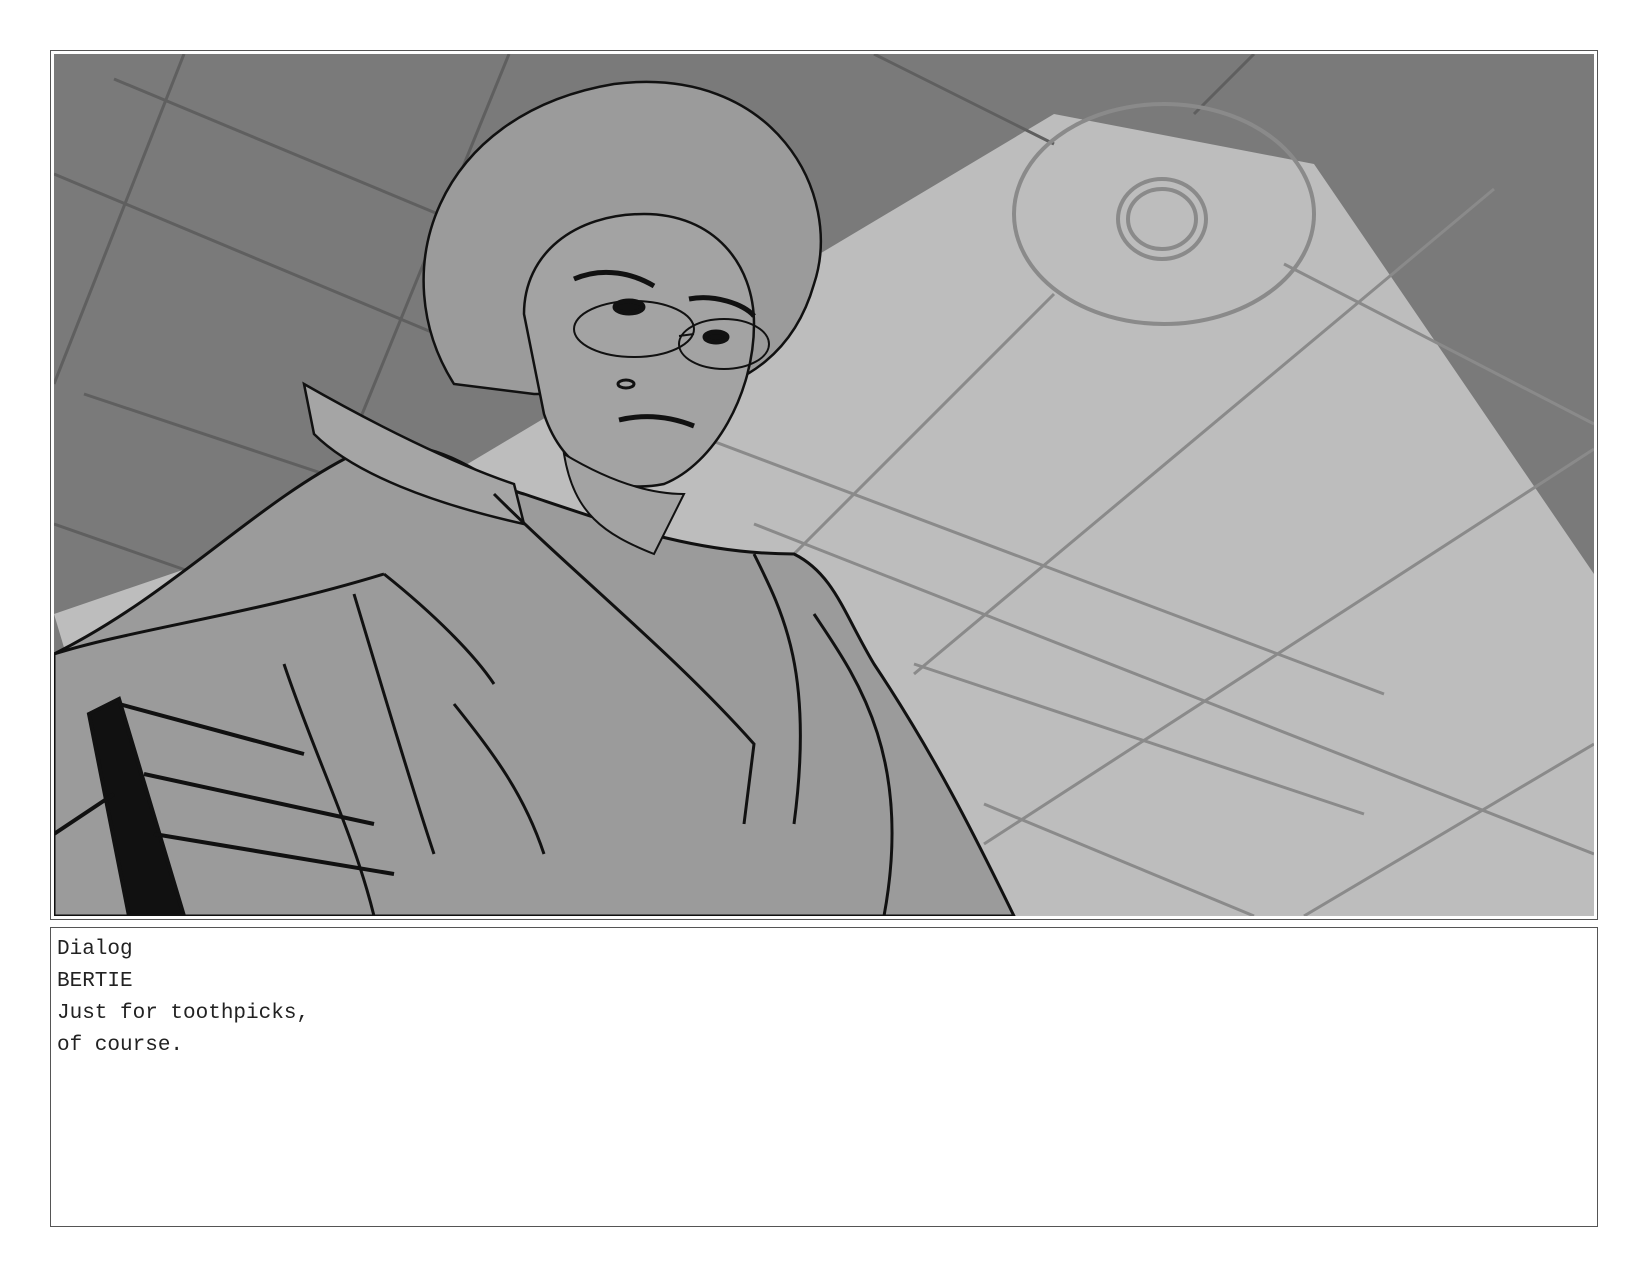 The width and height of the screenshot is (1648, 1276). What do you see at coordinates (183, 1013) in the screenshot?
I see `dialog-line: Just for toothpicks,` at bounding box center [183, 1013].